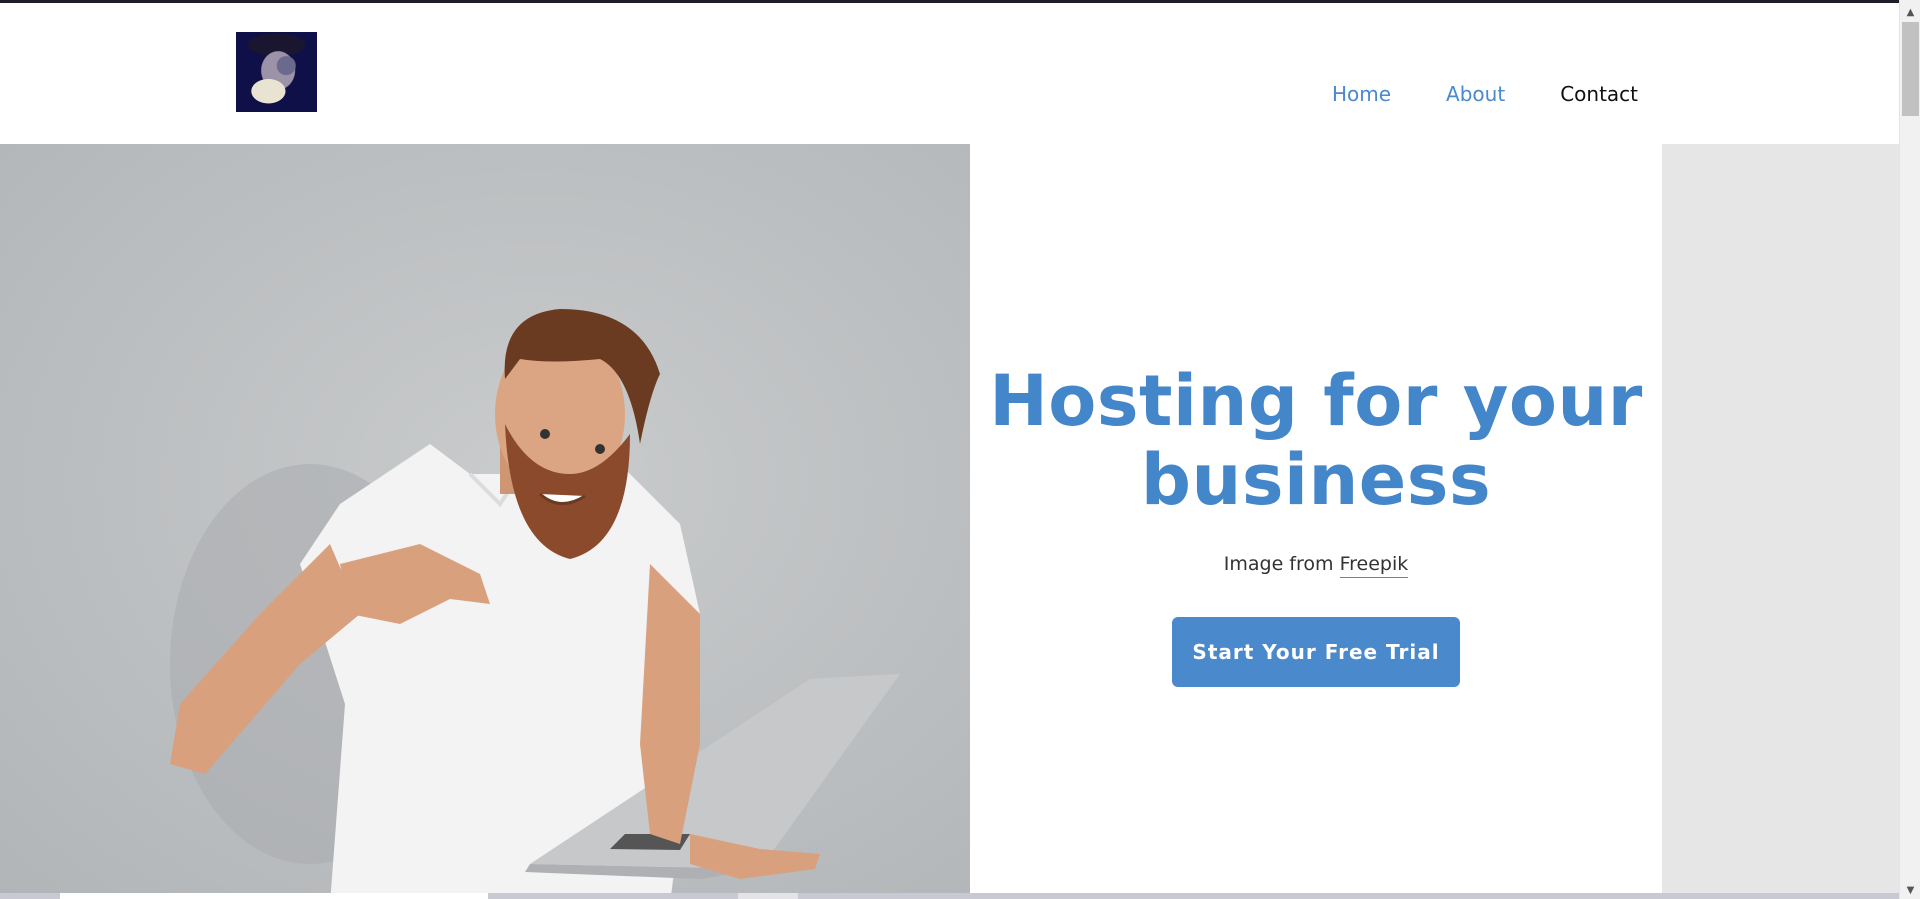  I want to click on side-background-panel, so click(1780, 520).